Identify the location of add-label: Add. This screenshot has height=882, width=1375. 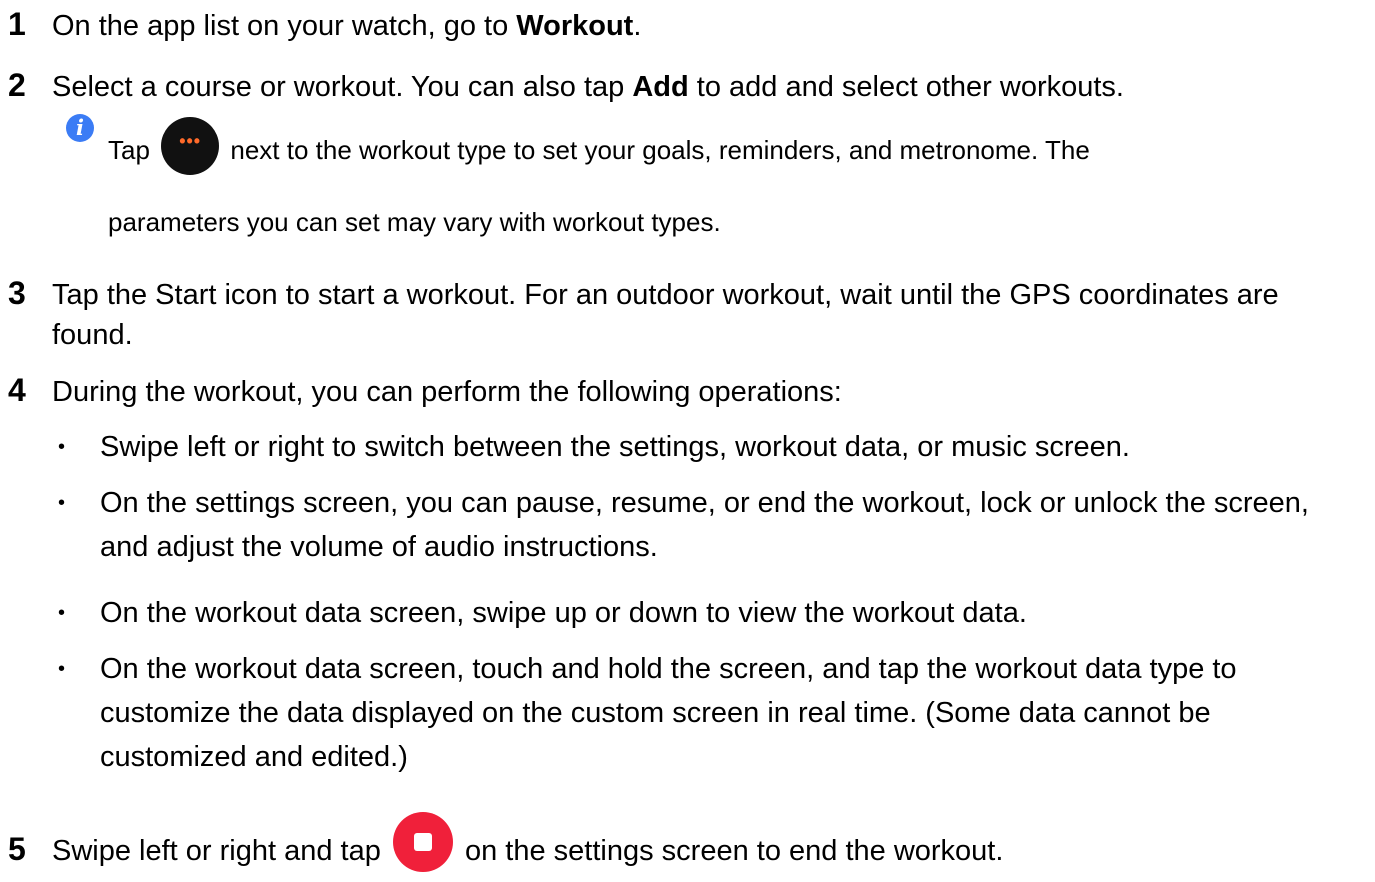
(660, 87).